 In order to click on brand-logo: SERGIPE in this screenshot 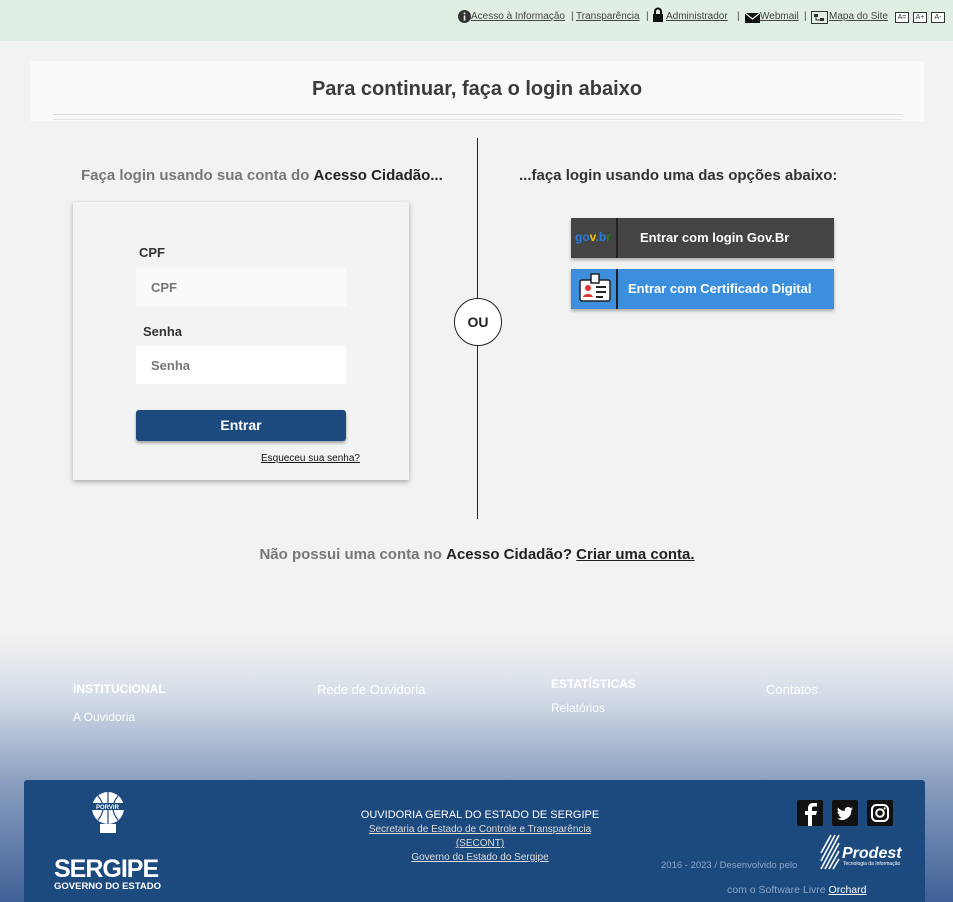, I will do `click(106, 869)`.